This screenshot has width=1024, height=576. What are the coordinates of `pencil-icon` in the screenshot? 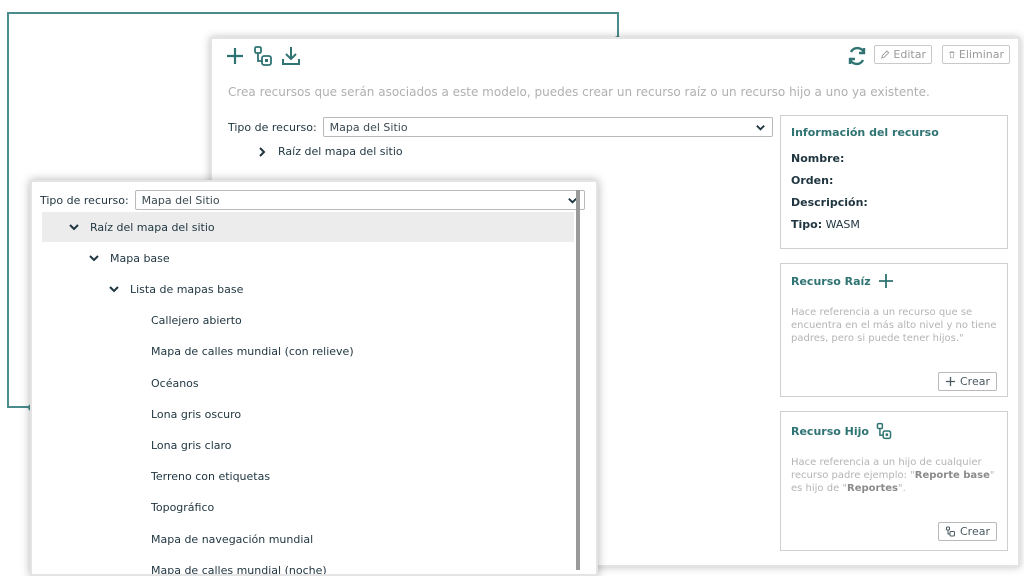 It's located at (885, 54).